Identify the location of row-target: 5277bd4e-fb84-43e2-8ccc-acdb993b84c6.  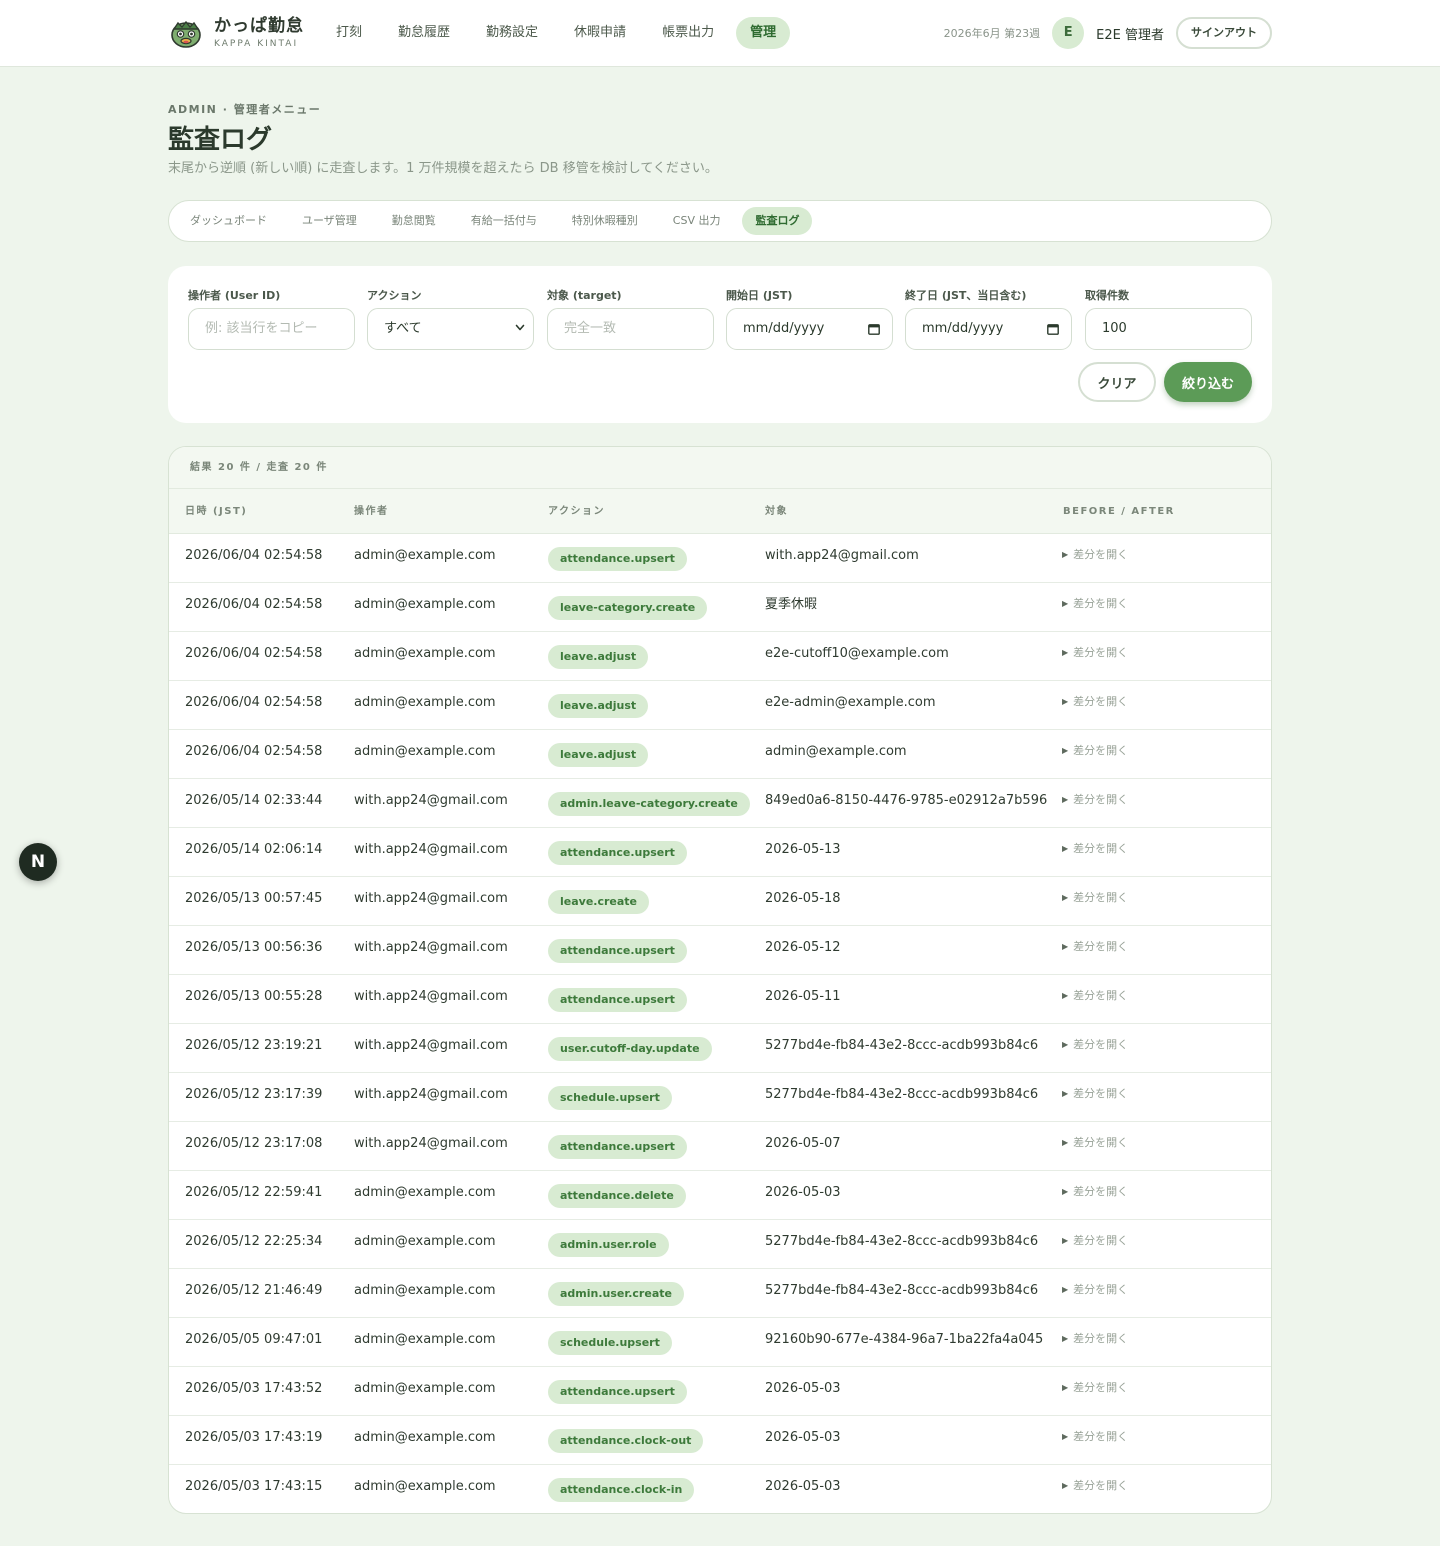
(902, 1241).